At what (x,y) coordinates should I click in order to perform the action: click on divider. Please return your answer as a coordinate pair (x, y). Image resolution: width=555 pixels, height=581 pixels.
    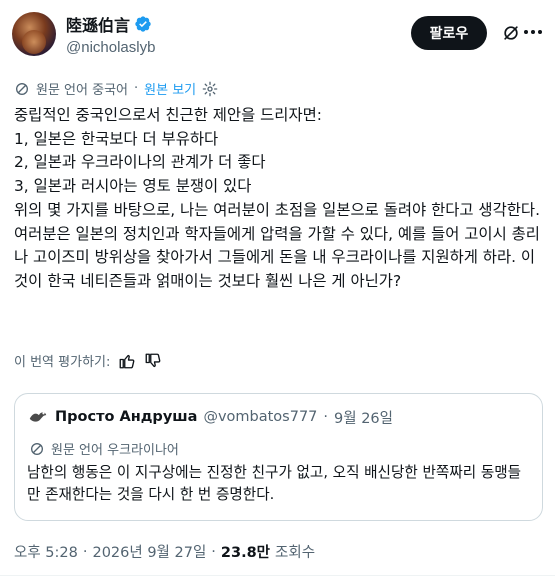
    Looking at the image, I should click on (277, 575).